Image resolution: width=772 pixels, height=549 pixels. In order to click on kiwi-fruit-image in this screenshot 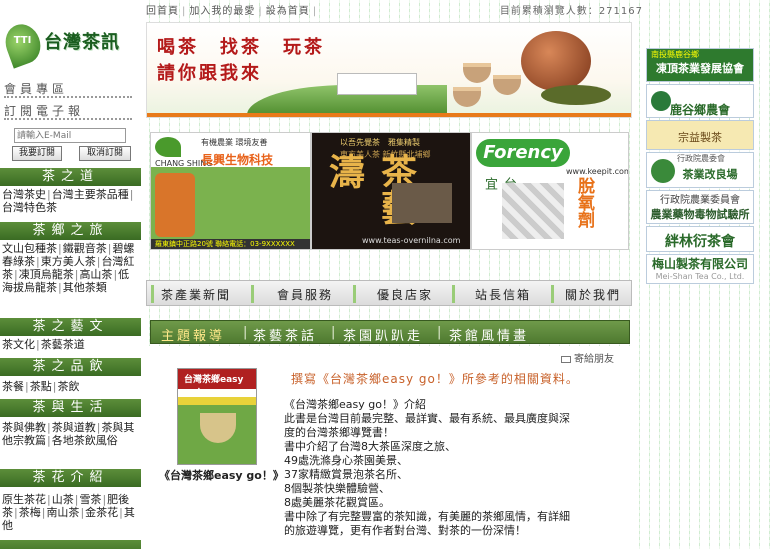, I will do `click(175, 205)`.